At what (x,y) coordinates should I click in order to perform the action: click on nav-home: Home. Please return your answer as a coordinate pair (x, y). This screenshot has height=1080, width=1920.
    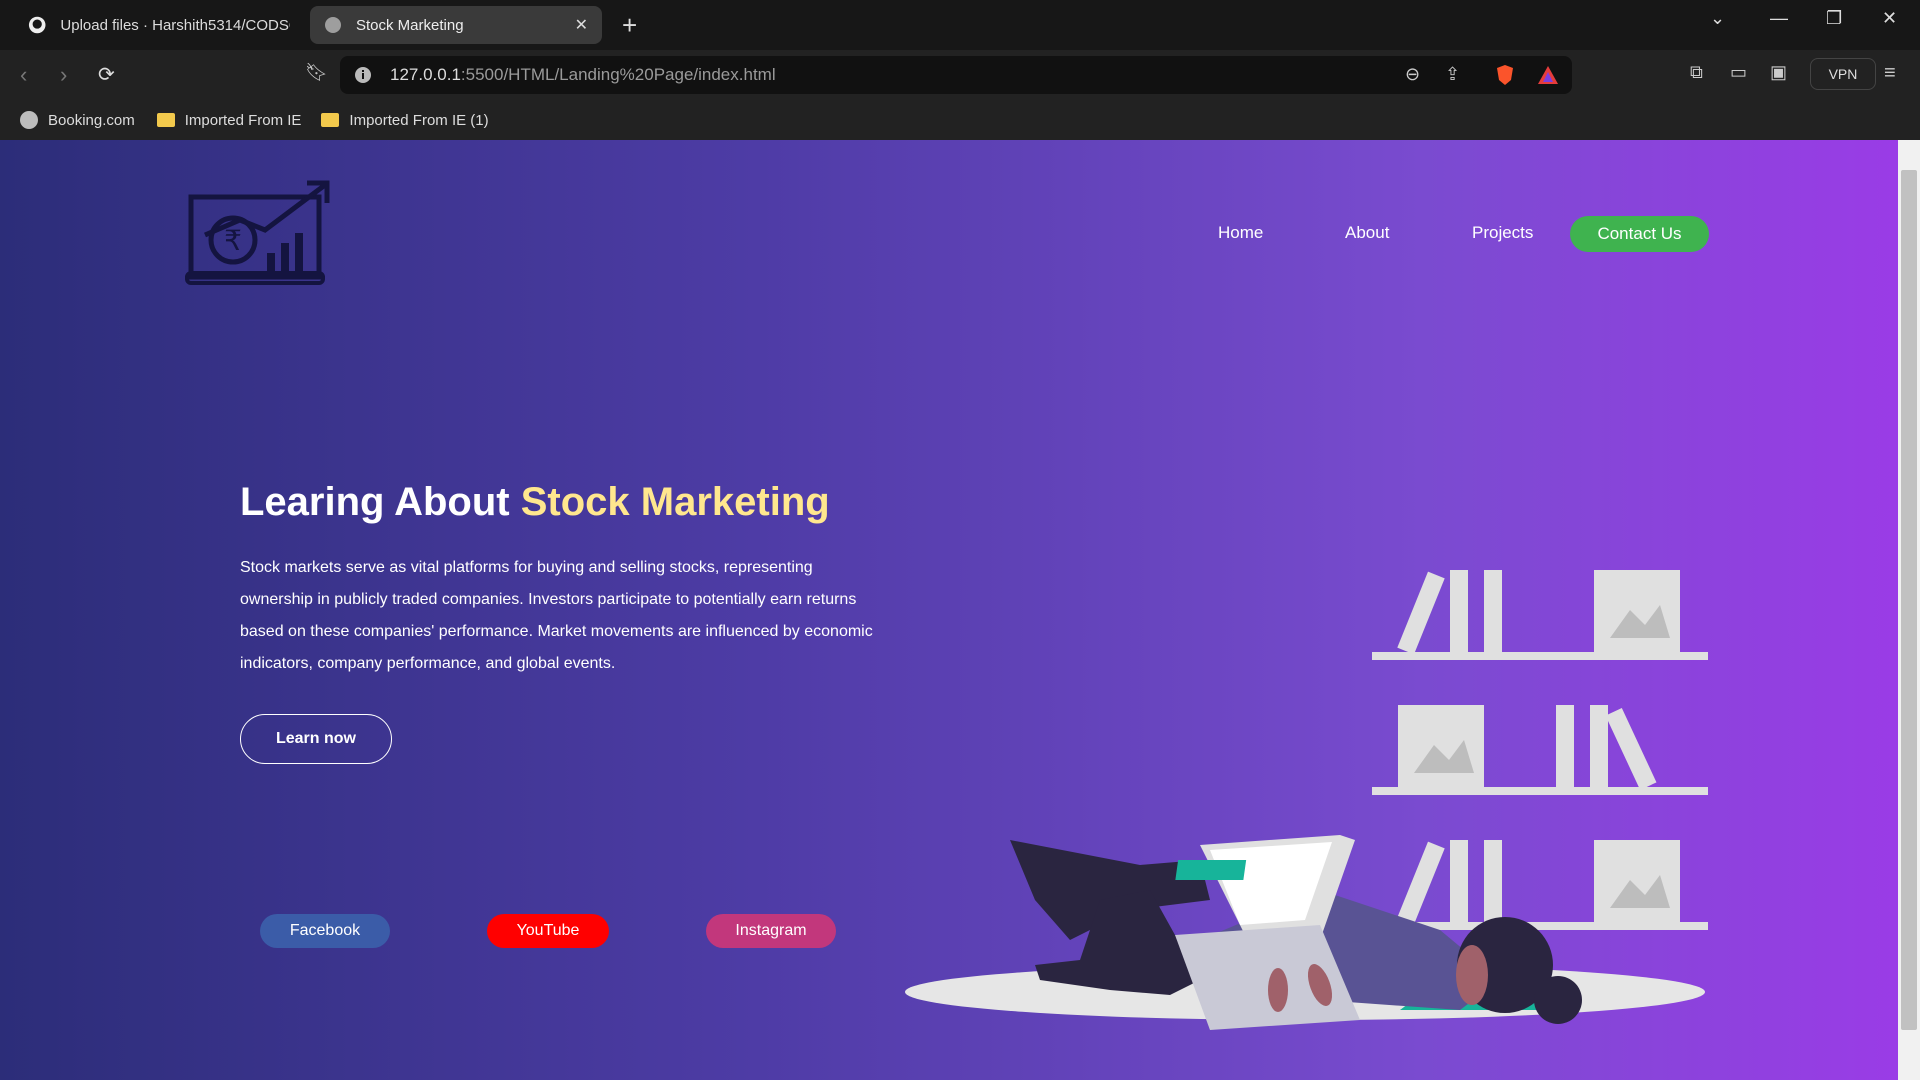
    Looking at the image, I should click on (1240, 233).